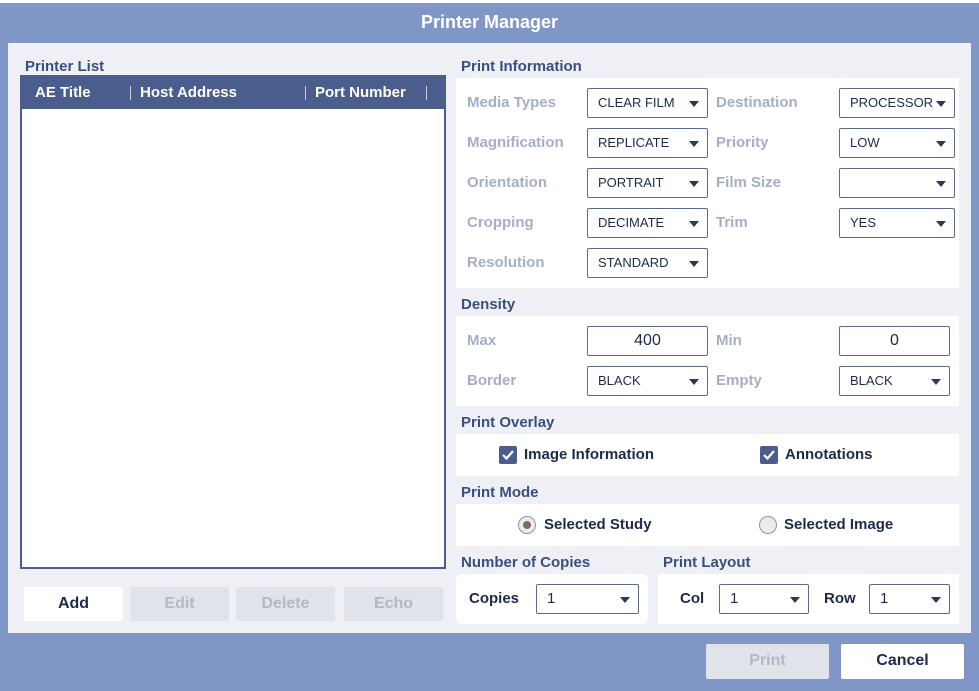 This screenshot has width=979, height=691. Describe the element at coordinates (707, 562) in the screenshot. I see `print-layout-label: Print Layout` at that location.